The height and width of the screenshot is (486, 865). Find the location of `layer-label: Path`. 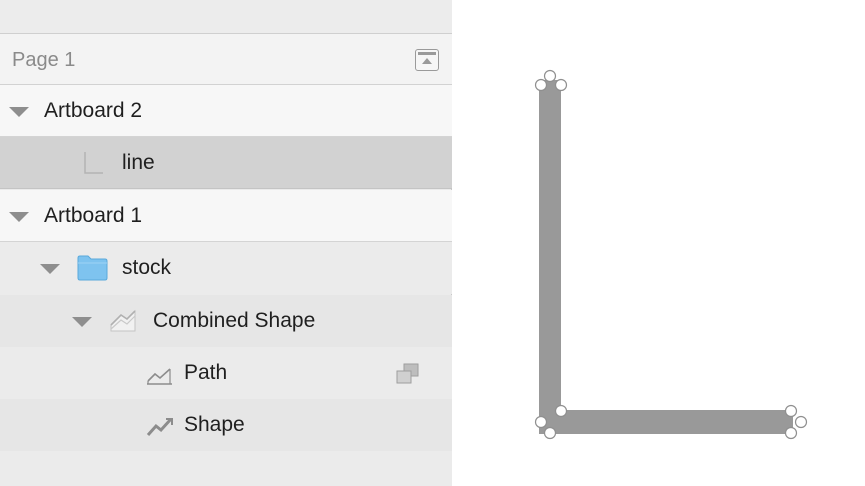

layer-label: Path is located at coordinates (206, 372).